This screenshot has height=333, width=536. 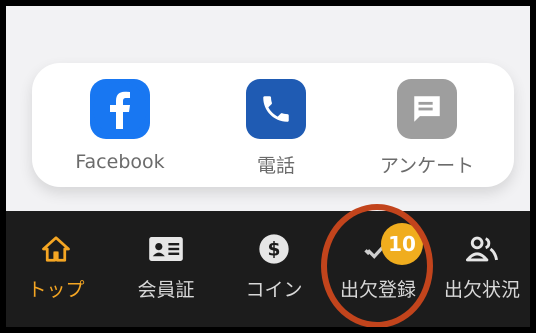 I want to click on tab-top: トップ, so click(x=56, y=269).